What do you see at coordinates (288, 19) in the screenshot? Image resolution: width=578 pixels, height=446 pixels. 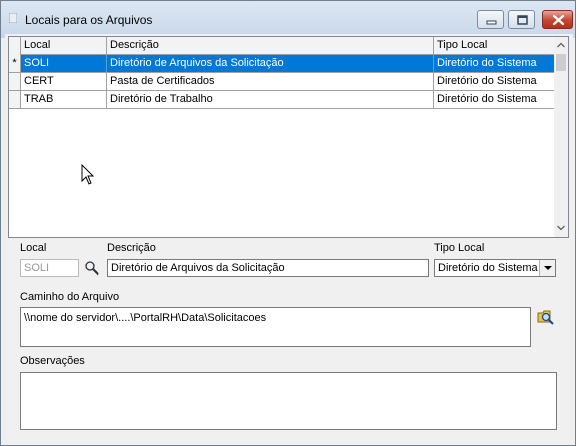 I see `title-bar: Locais para os Arquivos` at bounding box center [288, 19].